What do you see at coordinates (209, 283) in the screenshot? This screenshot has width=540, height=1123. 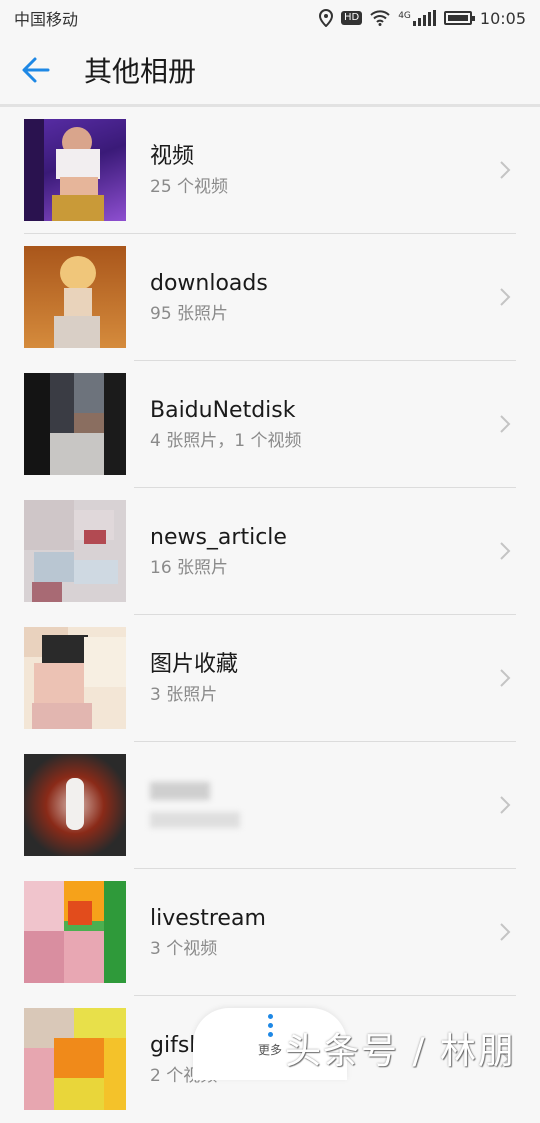 I see `album-title: downloads` at bounding box center [209, 283].